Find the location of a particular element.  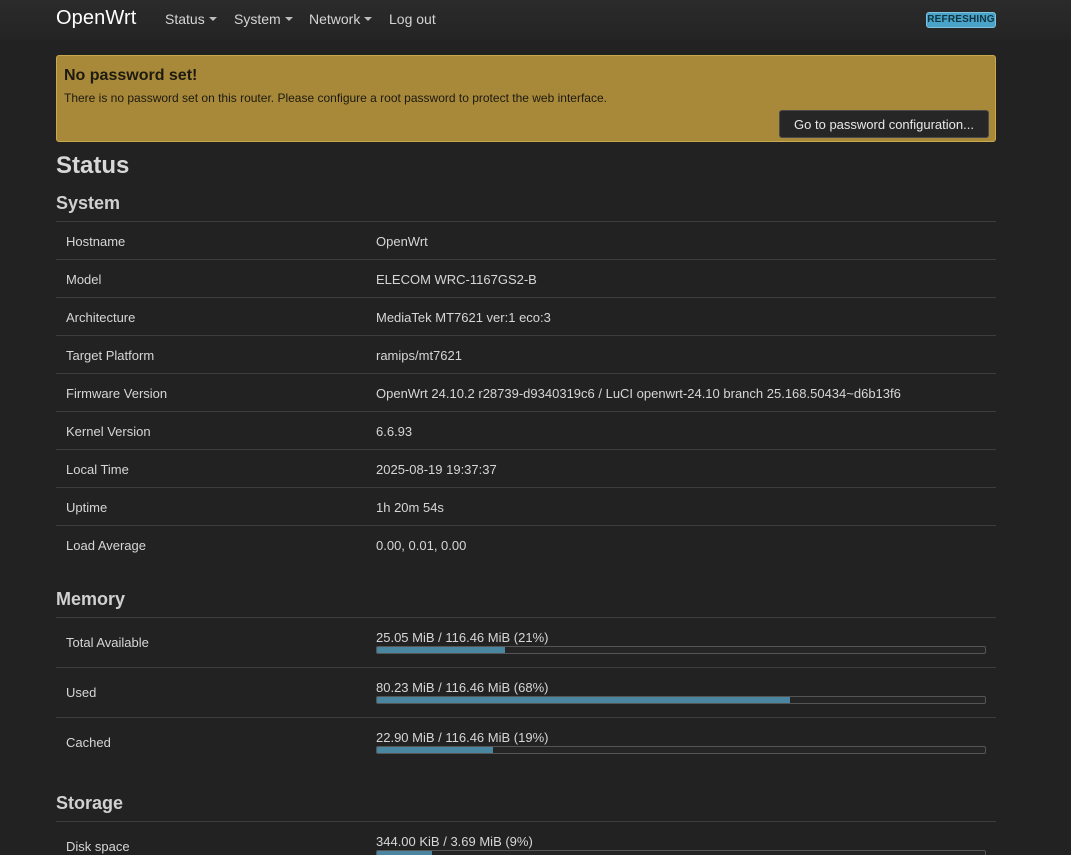

menu-network: Network is located at coordinates (341, 19).